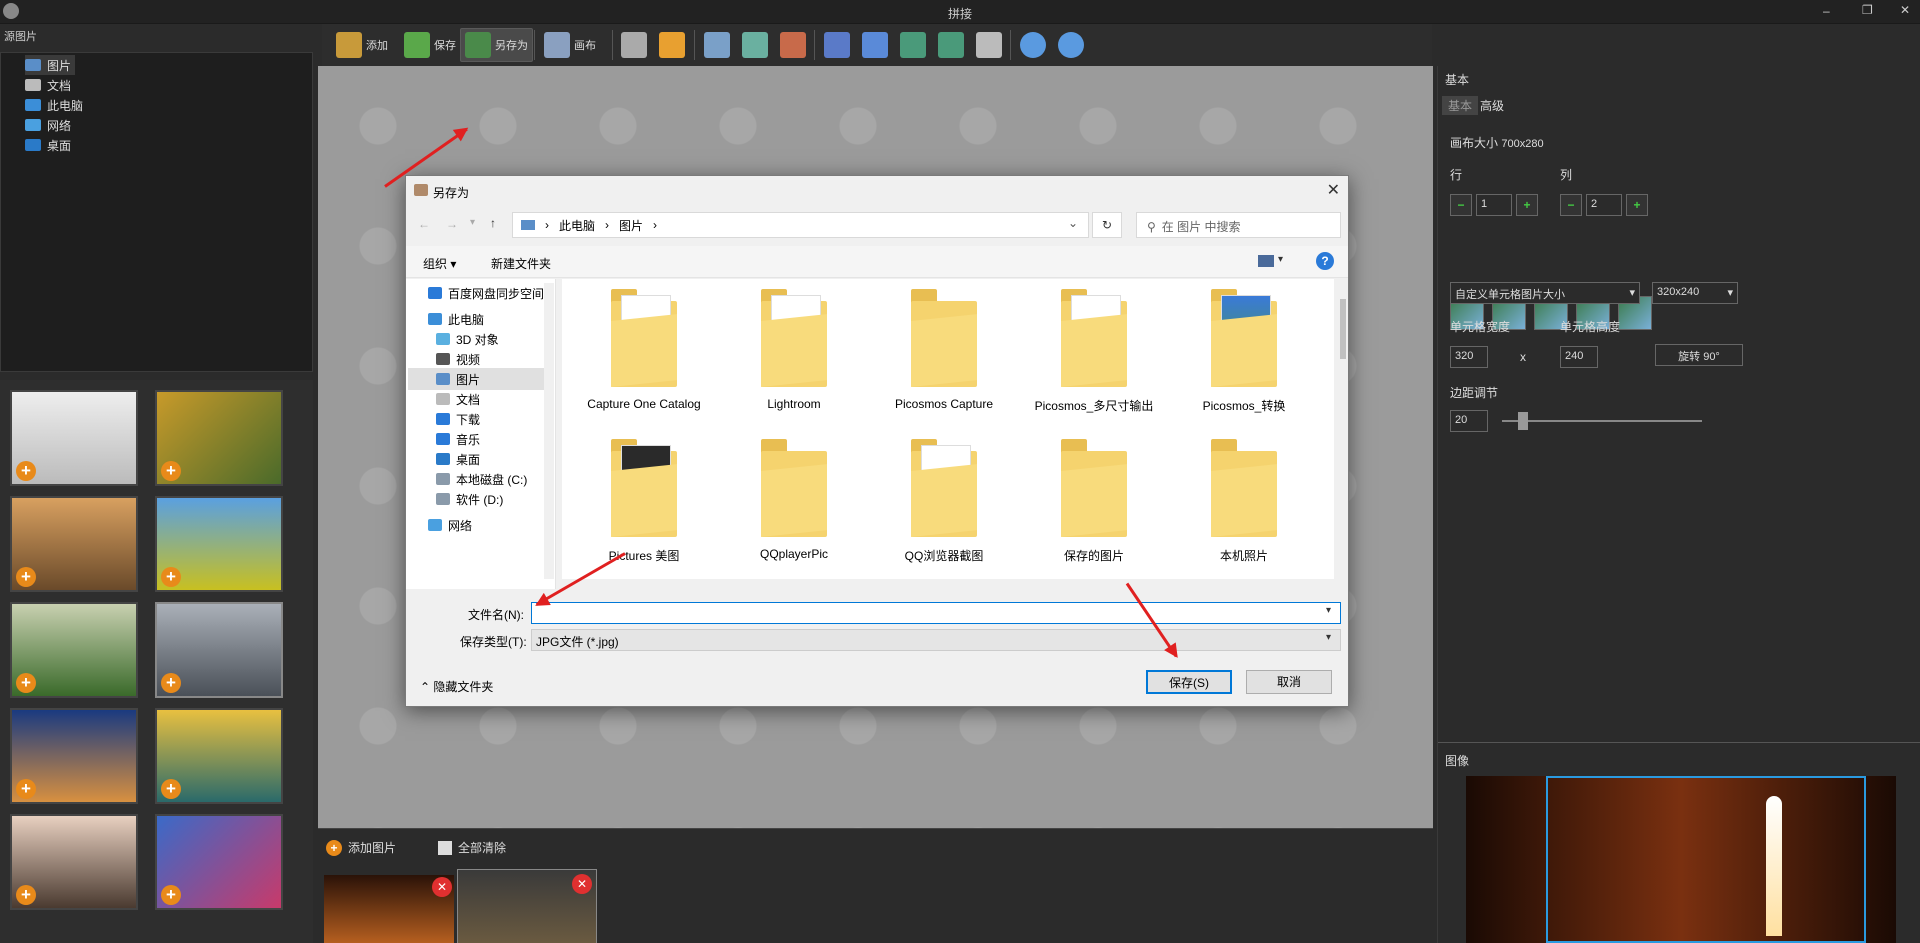 This screenshot has width=1920, height=943. What do you see at coordinates (570, 45) in the screenshot?
I see `canvas-button: 画布` at bounding box center [570, 45].